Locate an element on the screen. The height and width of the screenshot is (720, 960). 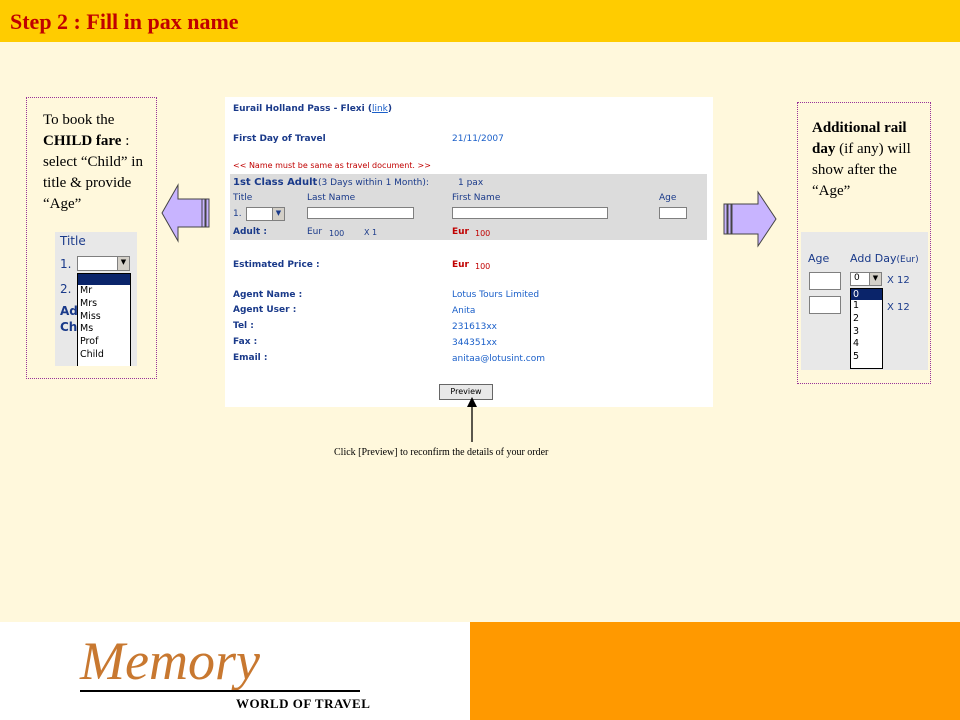
adult-total: 100 is located at coordinates (483, 233).